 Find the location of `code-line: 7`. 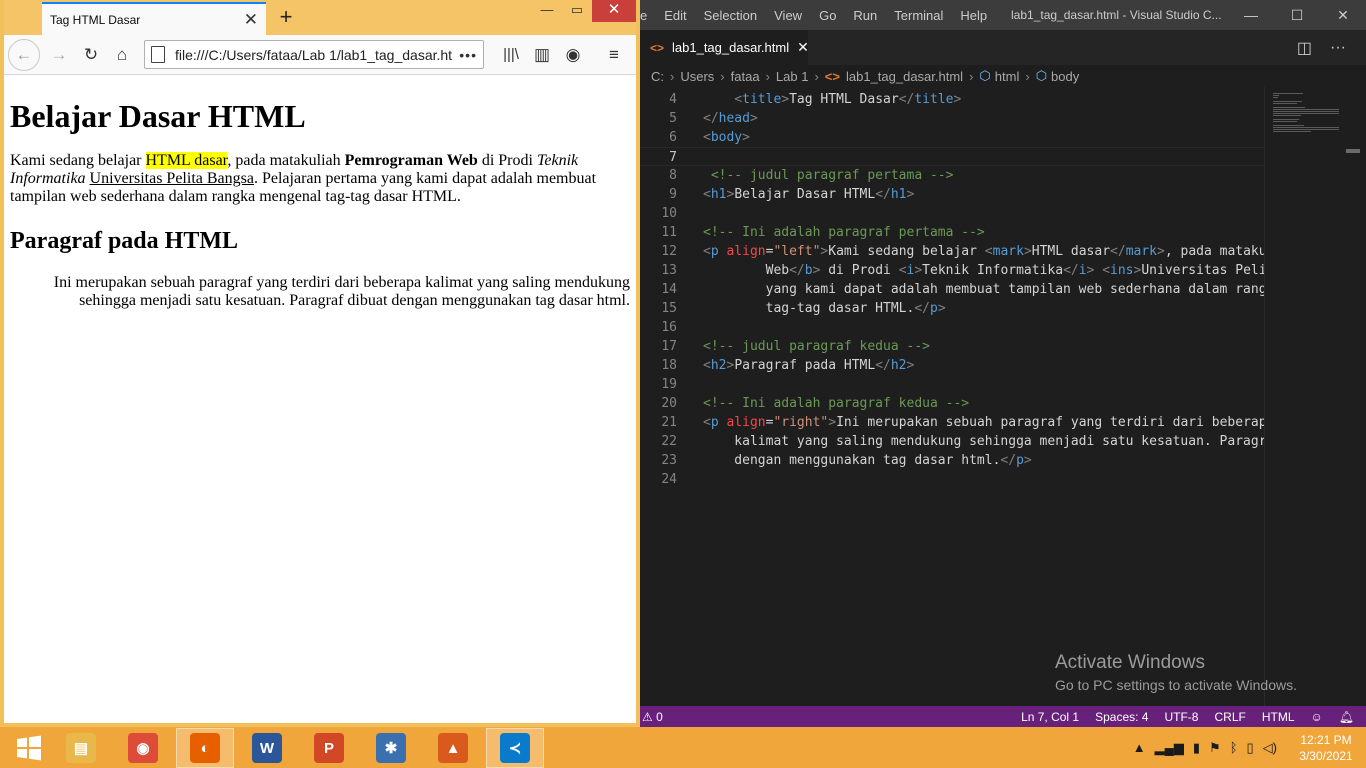

code-line: 7 is located at coordinates (952, 156).